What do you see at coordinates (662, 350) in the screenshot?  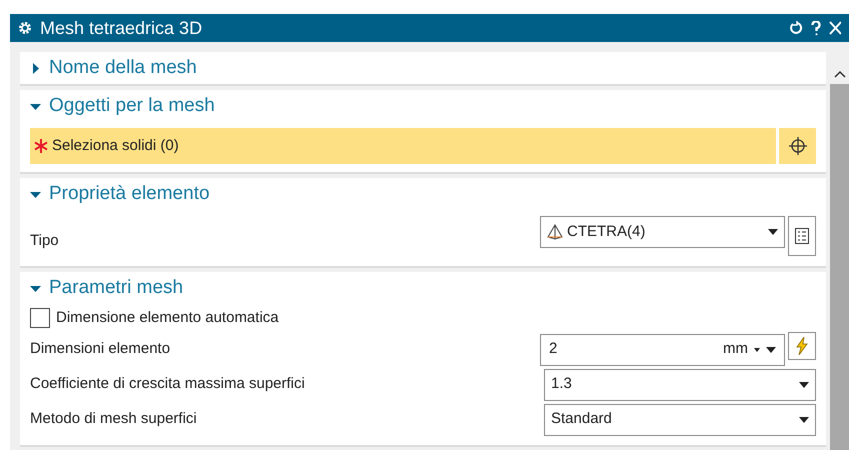 I see `size-field: 2 mm` at bounding box center [662, 350].